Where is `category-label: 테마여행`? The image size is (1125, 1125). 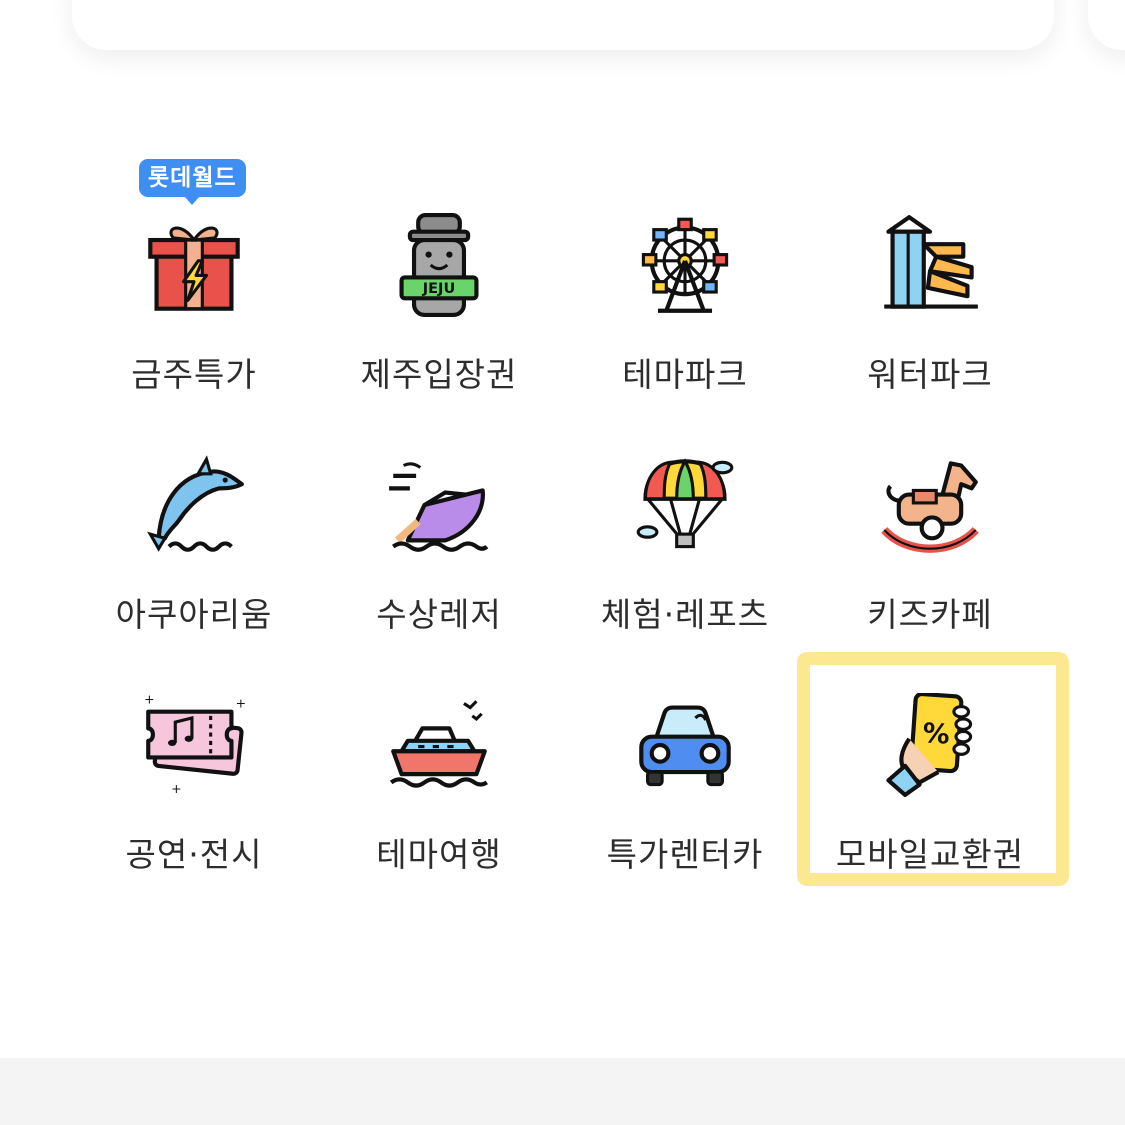 category-label: 테마여행 is located at coordinates (439, 854).